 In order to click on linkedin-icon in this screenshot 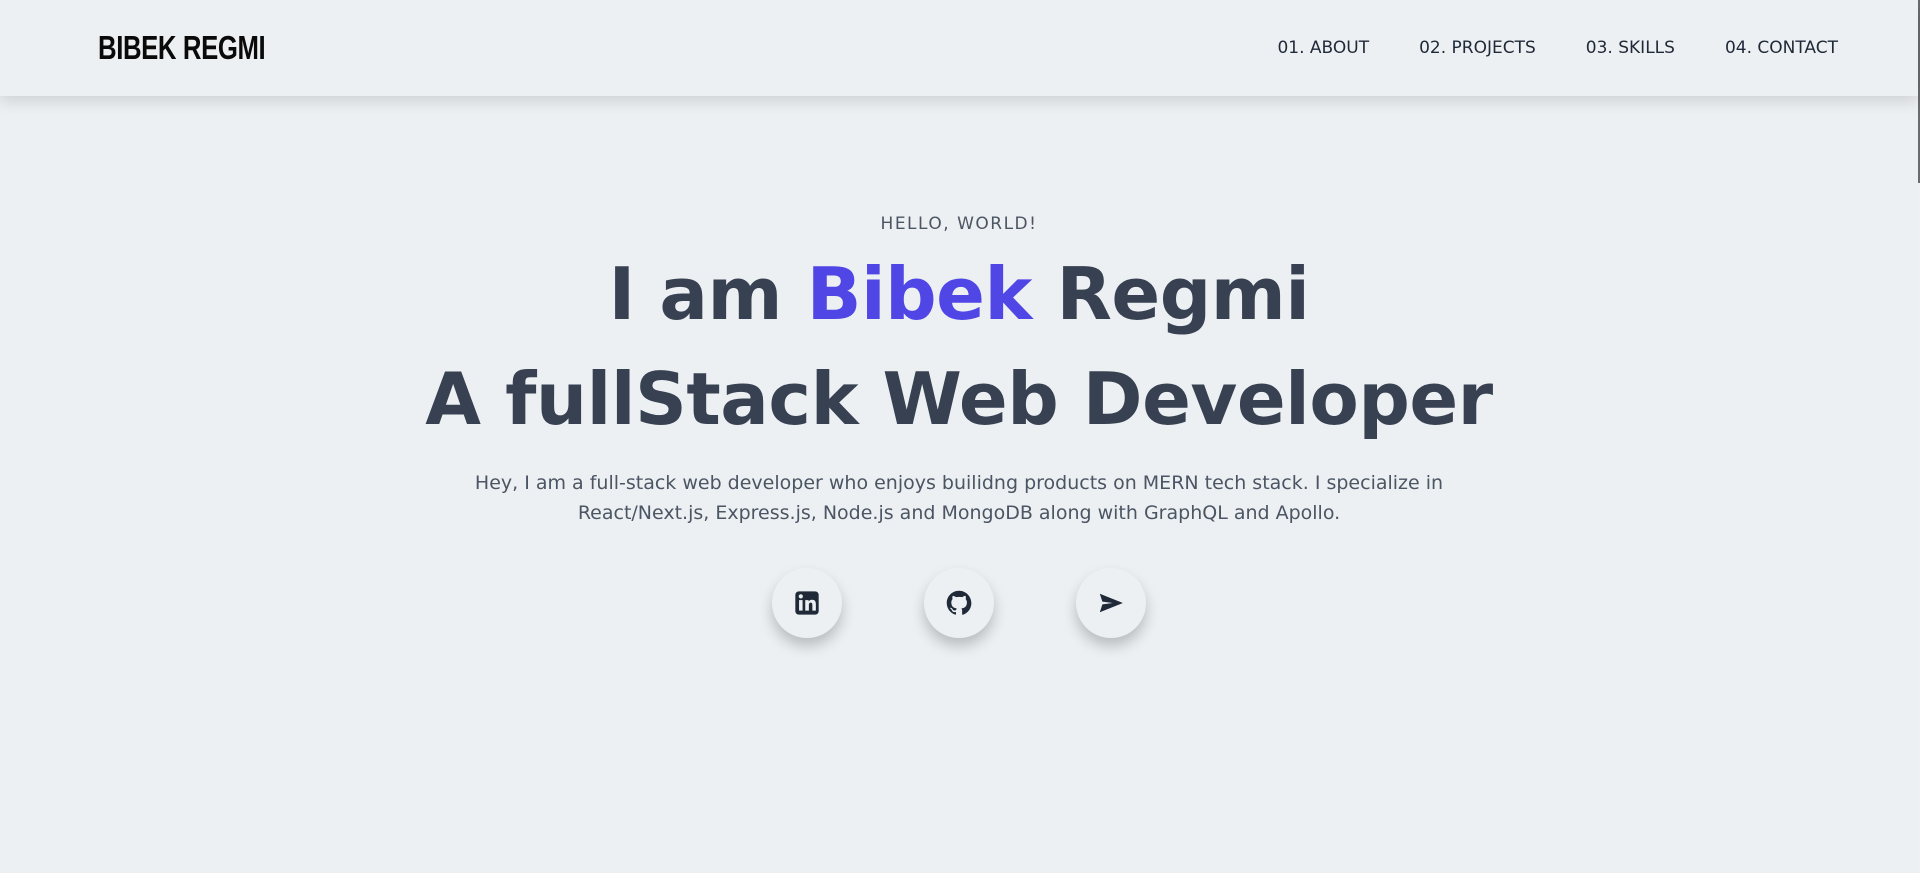, I will do `click(807, 603)`.